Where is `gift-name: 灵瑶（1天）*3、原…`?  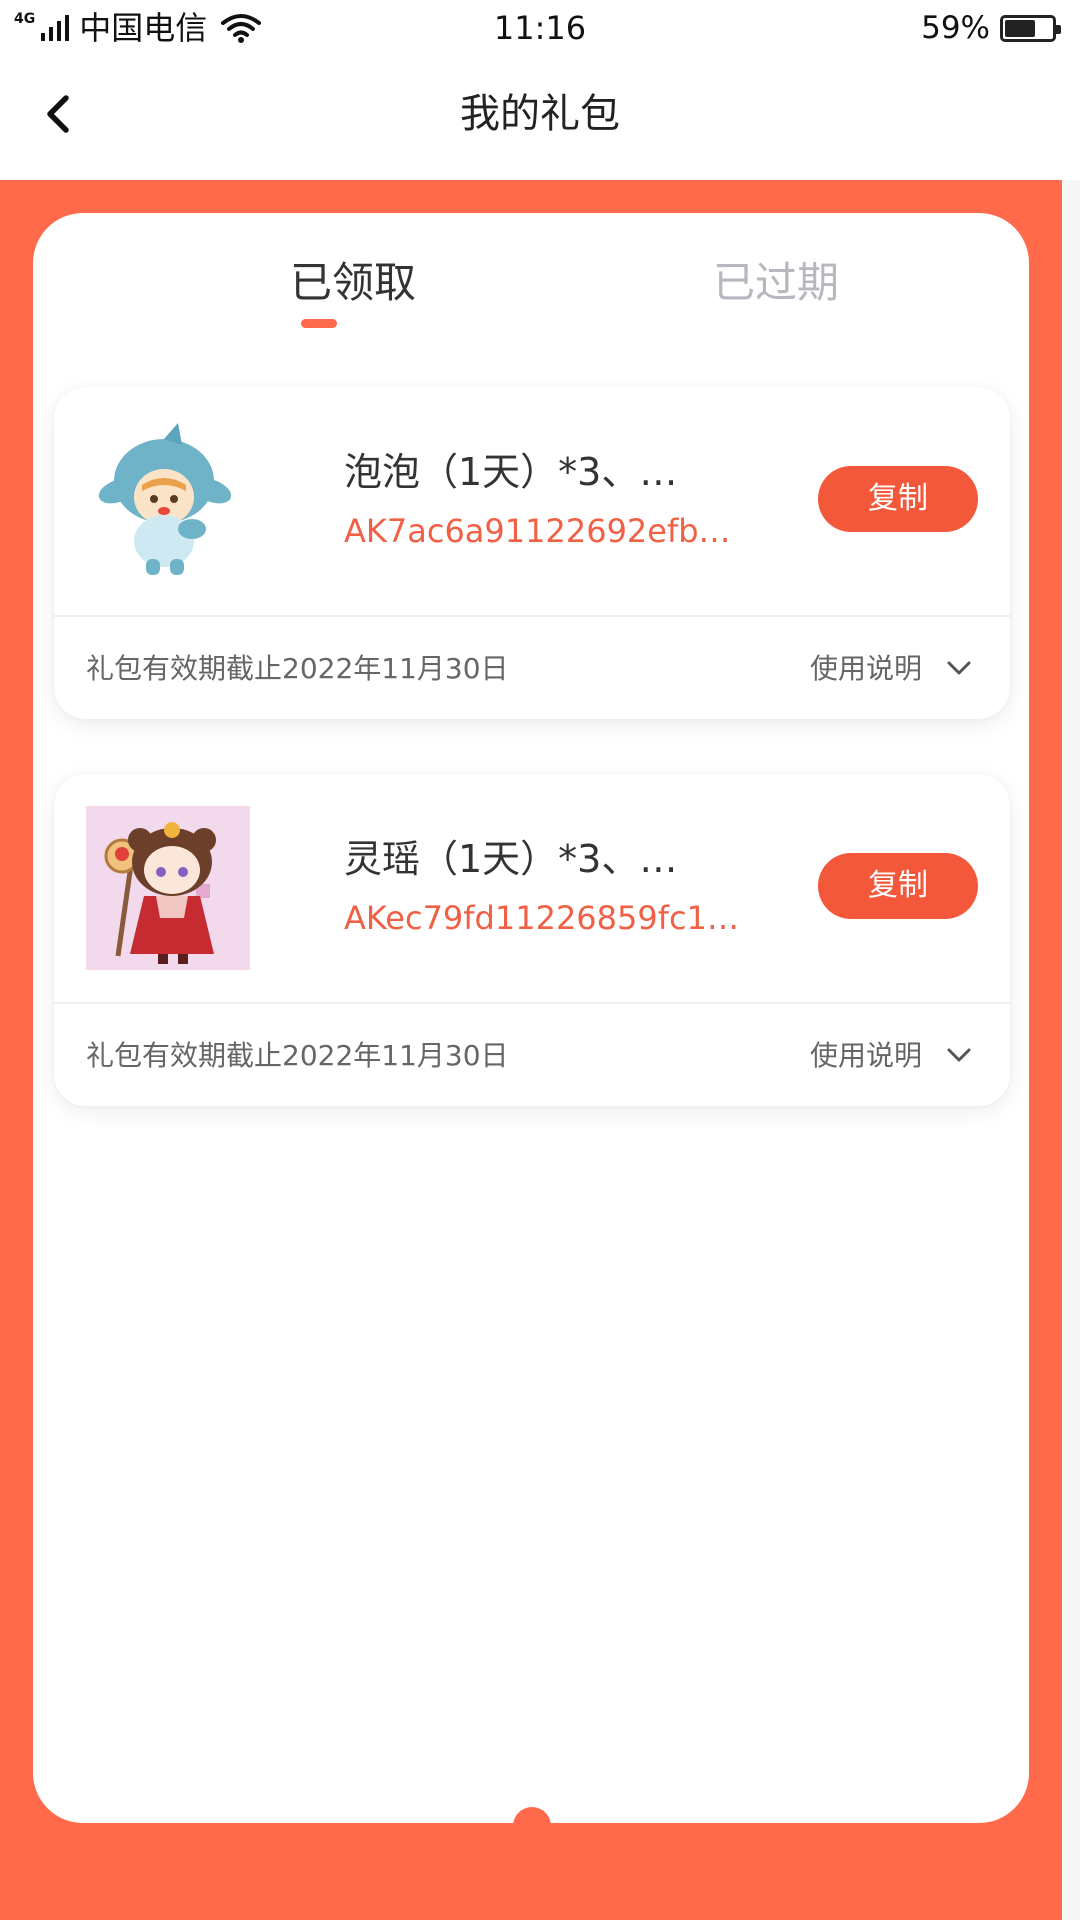
gift-name: 灵瑶（1天）*3、原… is located at coordinates (529, 859).